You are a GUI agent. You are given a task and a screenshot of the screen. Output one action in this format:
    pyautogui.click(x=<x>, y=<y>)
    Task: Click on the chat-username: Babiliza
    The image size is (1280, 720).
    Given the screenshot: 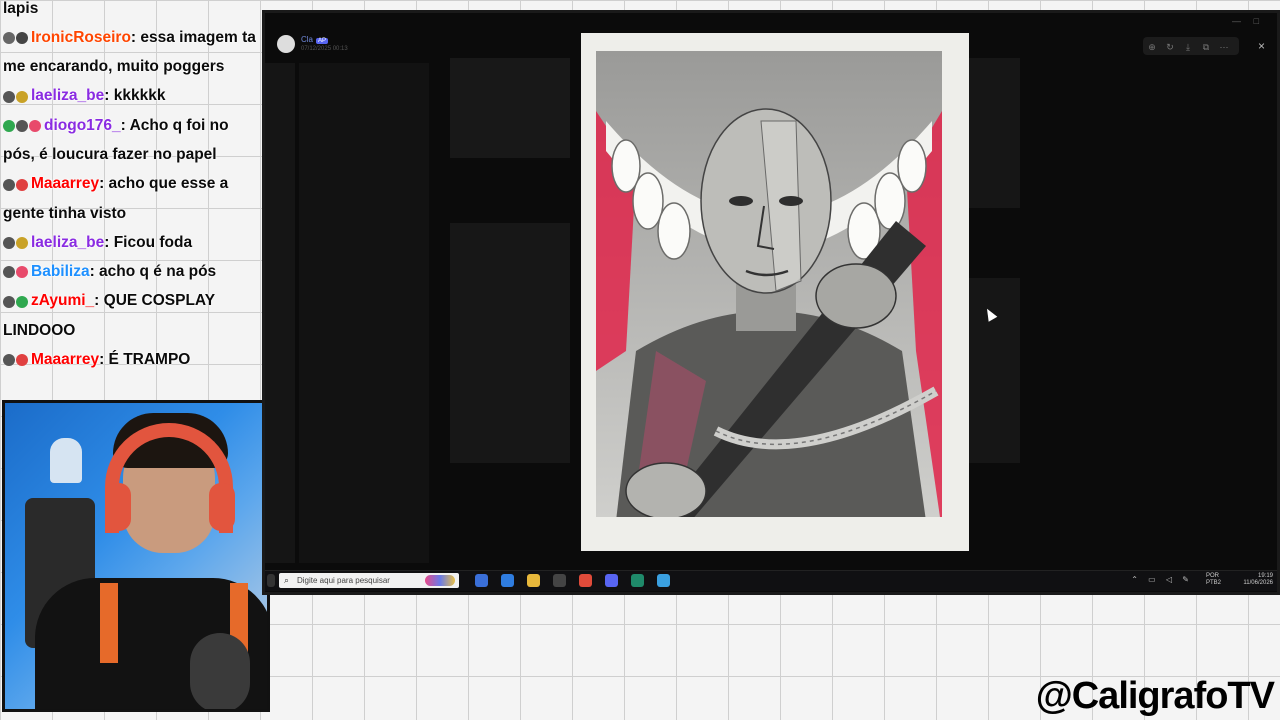 What is the action you would take?
    pyautogui.click(x=60, y=271)
    